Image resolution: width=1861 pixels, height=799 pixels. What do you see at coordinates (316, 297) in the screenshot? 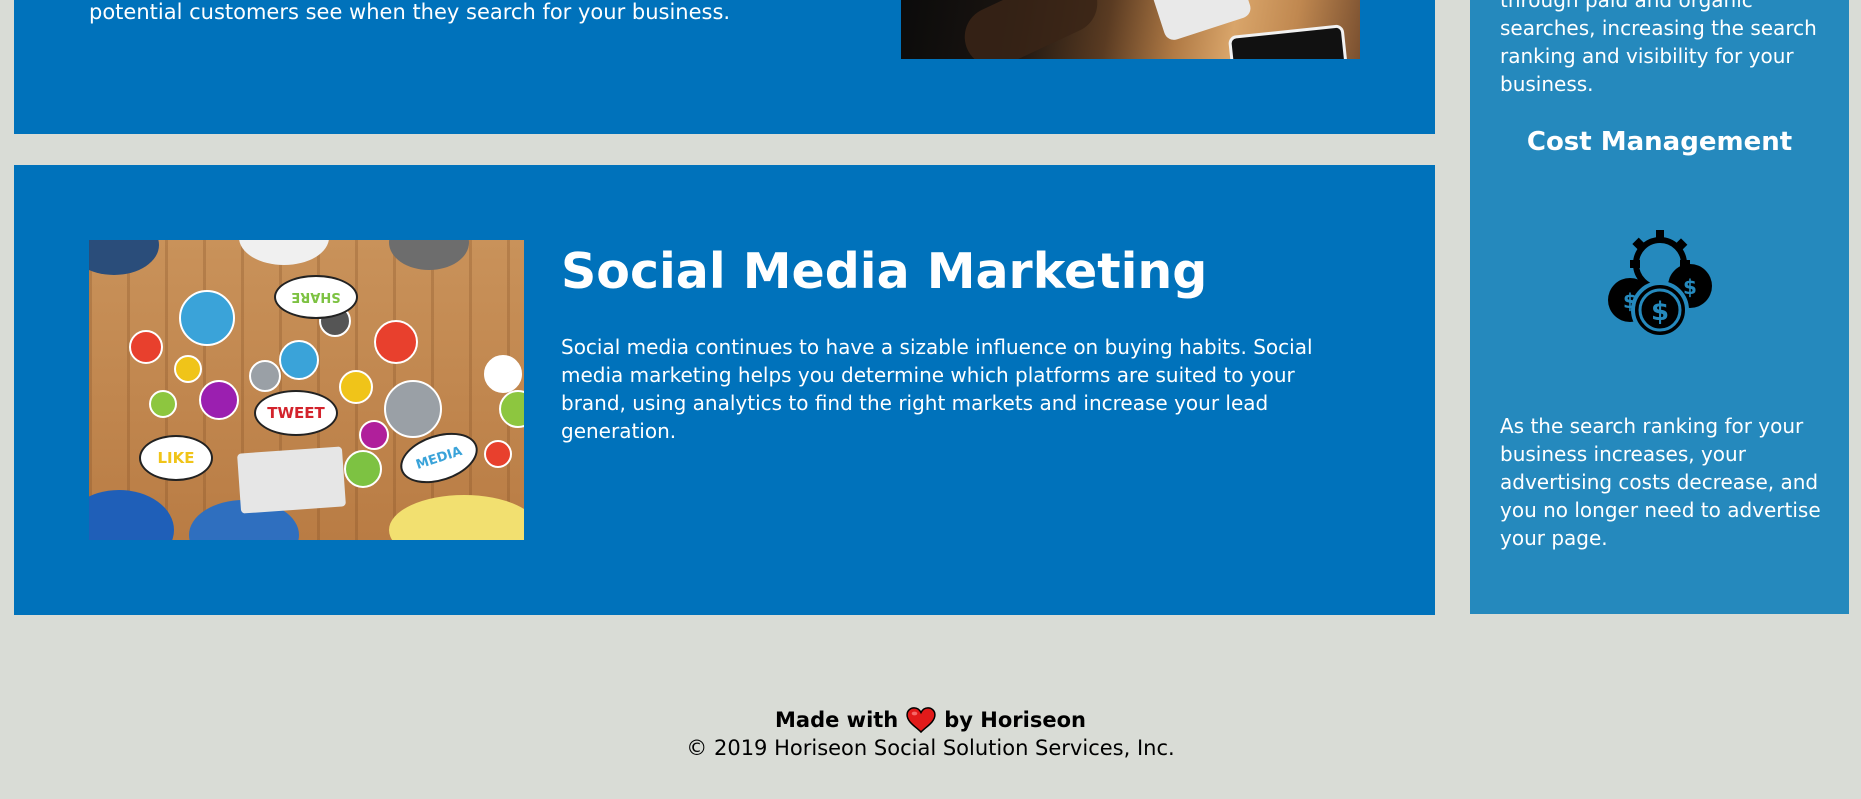
I see `share-bubble: SHARE` at bounding box center [316, 297].